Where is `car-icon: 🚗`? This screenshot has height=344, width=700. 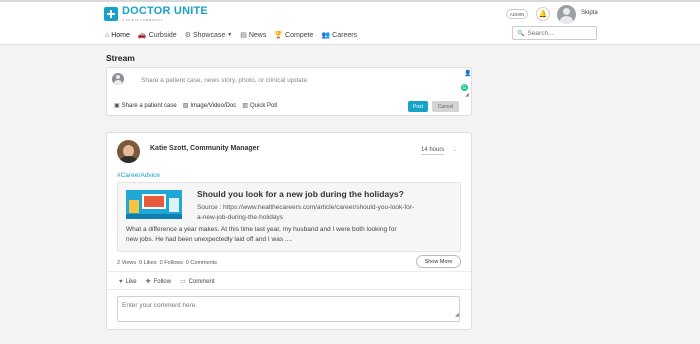
car-icon: 🚗 is located at coordinates (142, 35).